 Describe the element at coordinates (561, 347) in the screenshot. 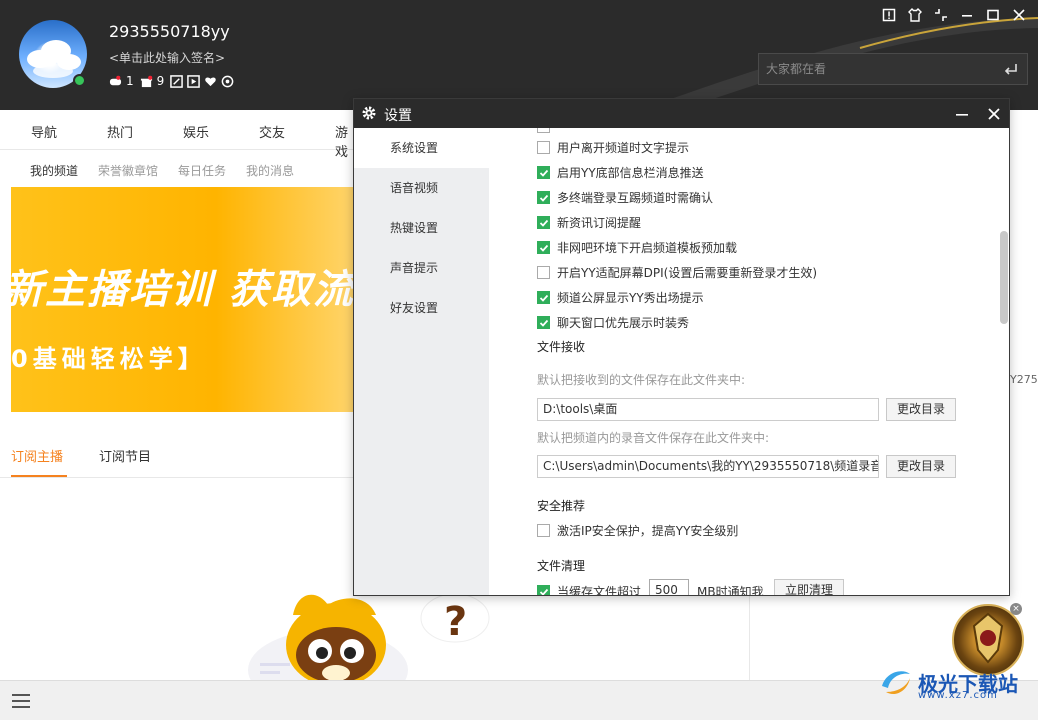

I see `section-title-file-receive: 文件接收` at that location.